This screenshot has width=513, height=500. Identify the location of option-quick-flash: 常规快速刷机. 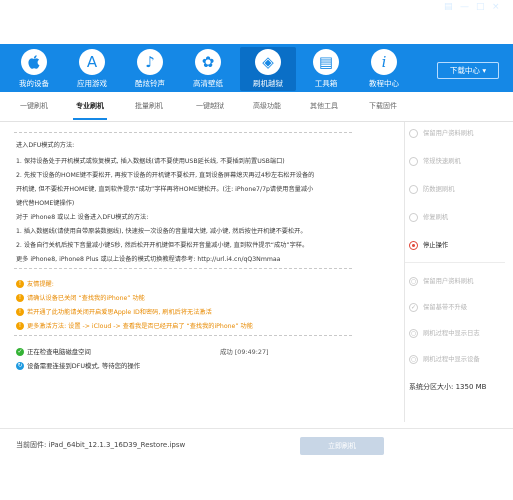
(435, 161).